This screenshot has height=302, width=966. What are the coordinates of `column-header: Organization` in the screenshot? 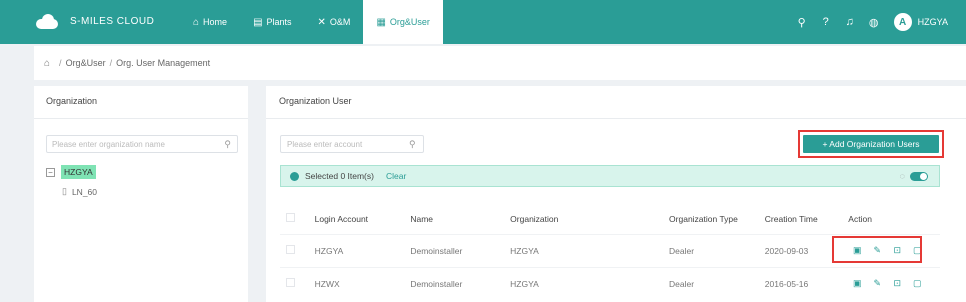 It's located at (590, 219).